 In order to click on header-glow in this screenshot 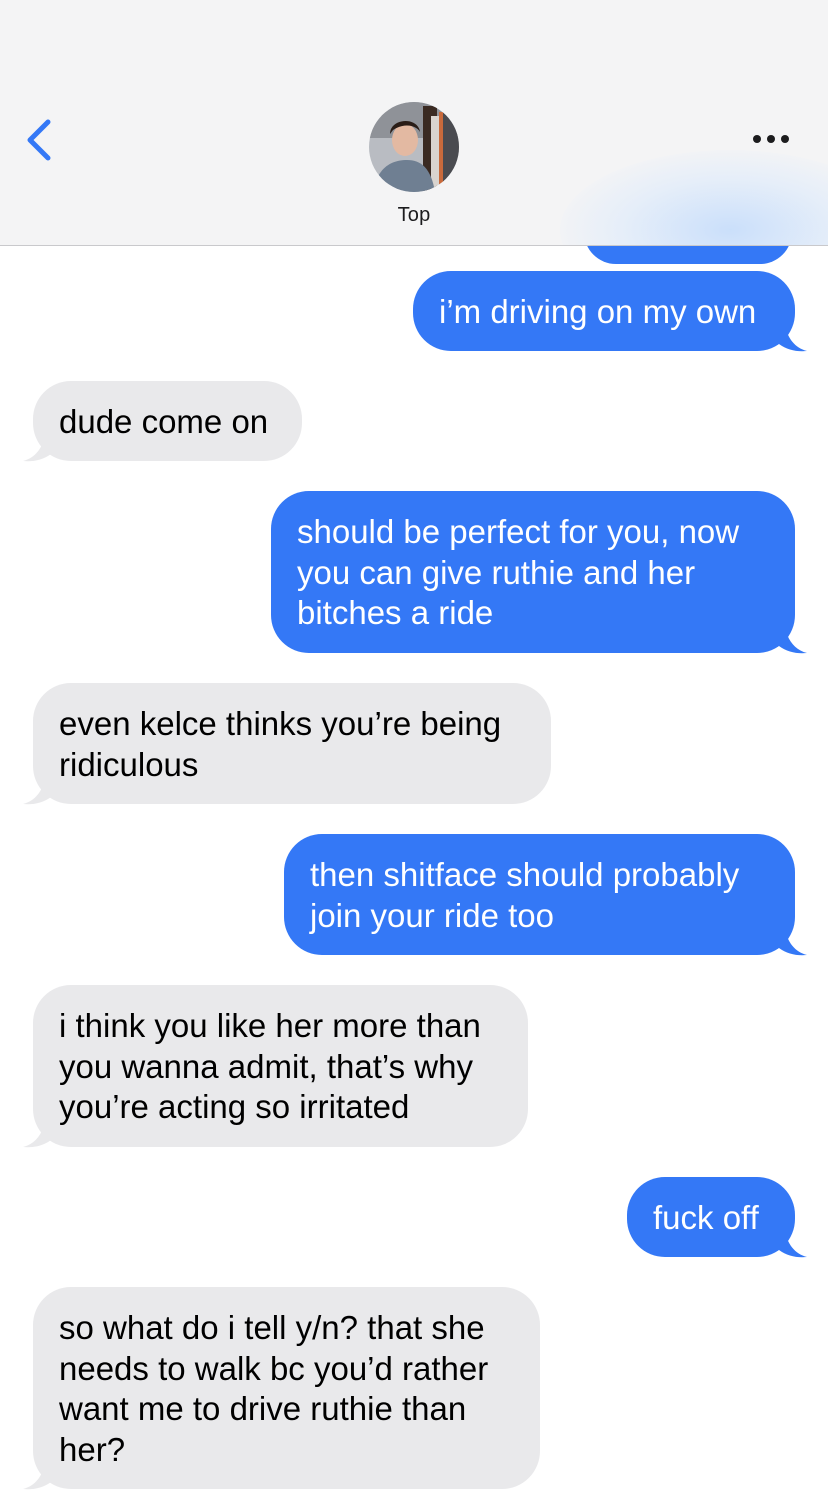, I will do `click(694, 197)`.